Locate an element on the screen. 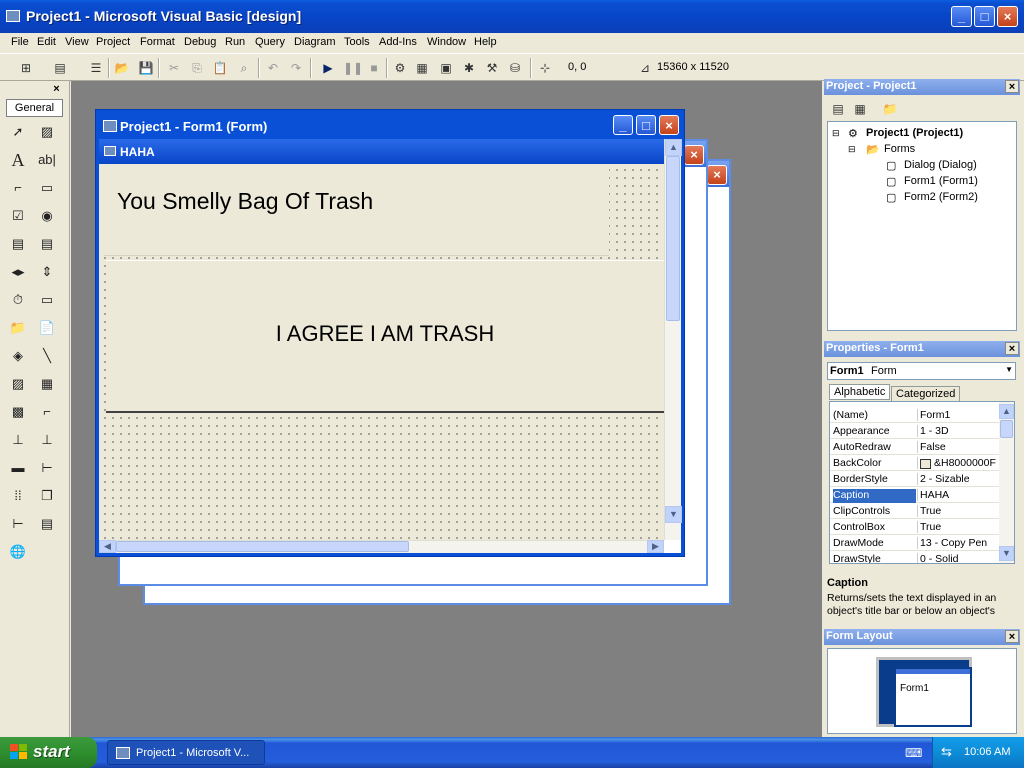 This screenshot has height=768, width=1024. imagelist-tool-icon: ⁞⁞ is located at coordinates (18, 496).